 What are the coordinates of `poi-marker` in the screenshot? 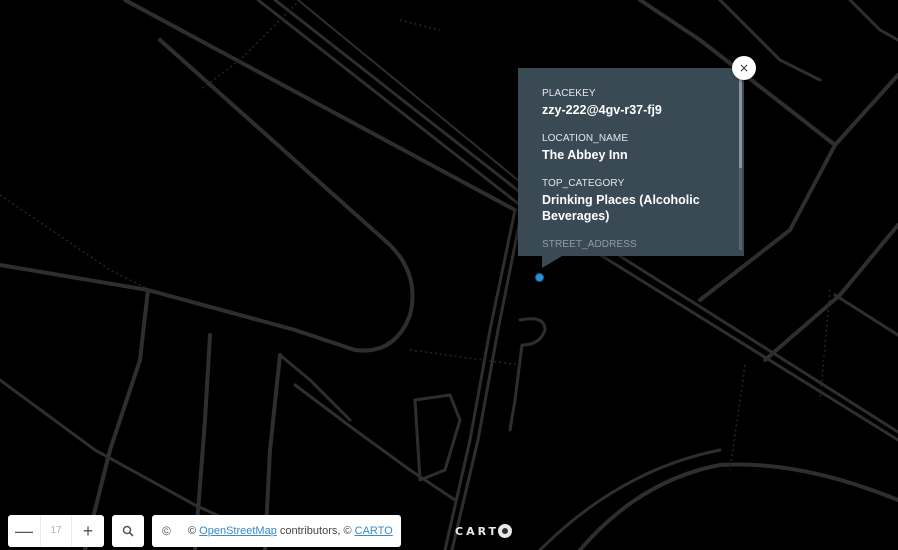 It's located at (539, 277).